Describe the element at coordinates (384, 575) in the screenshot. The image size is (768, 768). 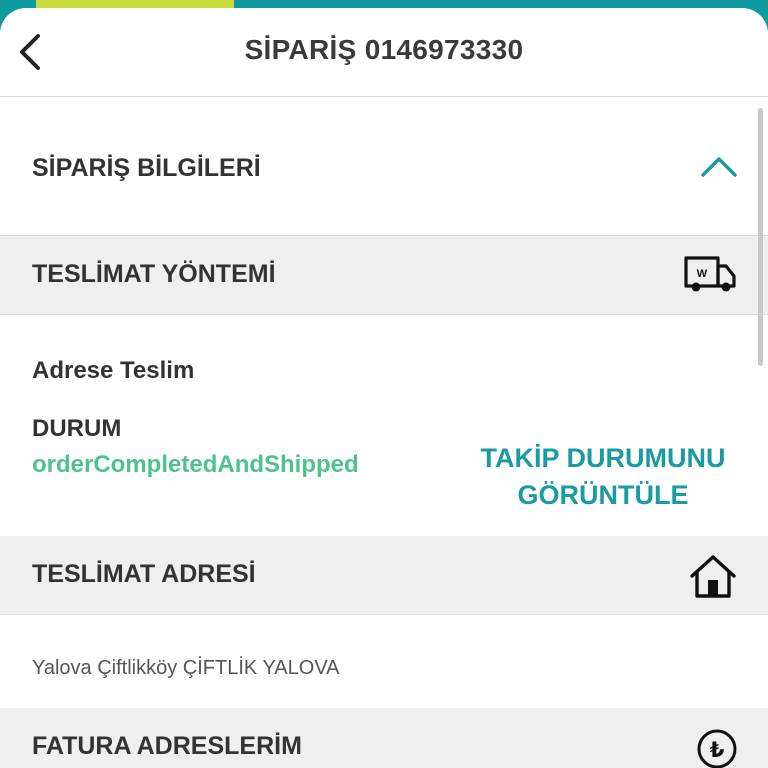
I see `delivery-address-header: TESLİMAT ADRESİ` at that location.